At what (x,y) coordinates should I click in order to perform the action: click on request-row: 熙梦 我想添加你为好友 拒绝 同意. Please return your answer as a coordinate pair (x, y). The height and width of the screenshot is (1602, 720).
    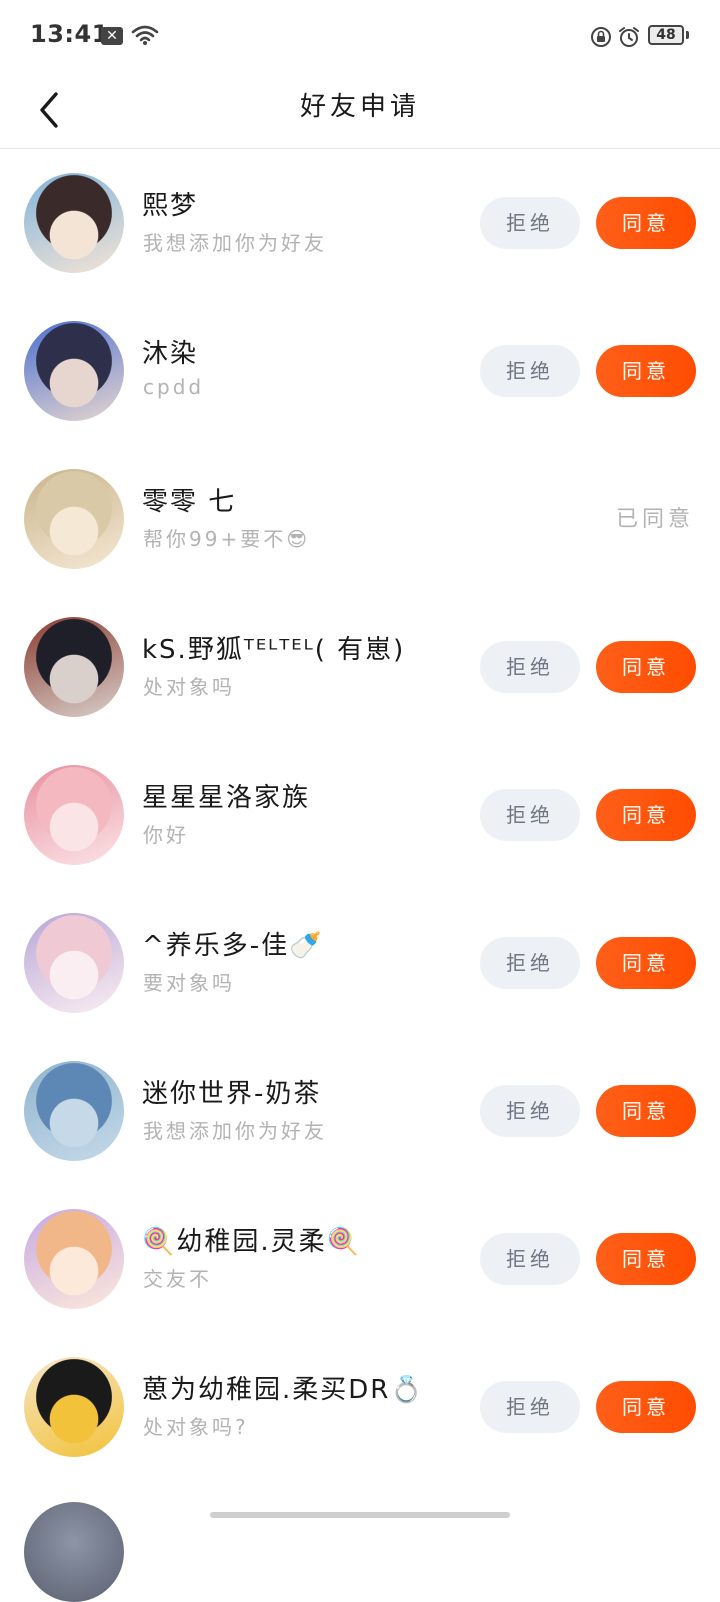
    Looking at the image, I should click on (360, 223).